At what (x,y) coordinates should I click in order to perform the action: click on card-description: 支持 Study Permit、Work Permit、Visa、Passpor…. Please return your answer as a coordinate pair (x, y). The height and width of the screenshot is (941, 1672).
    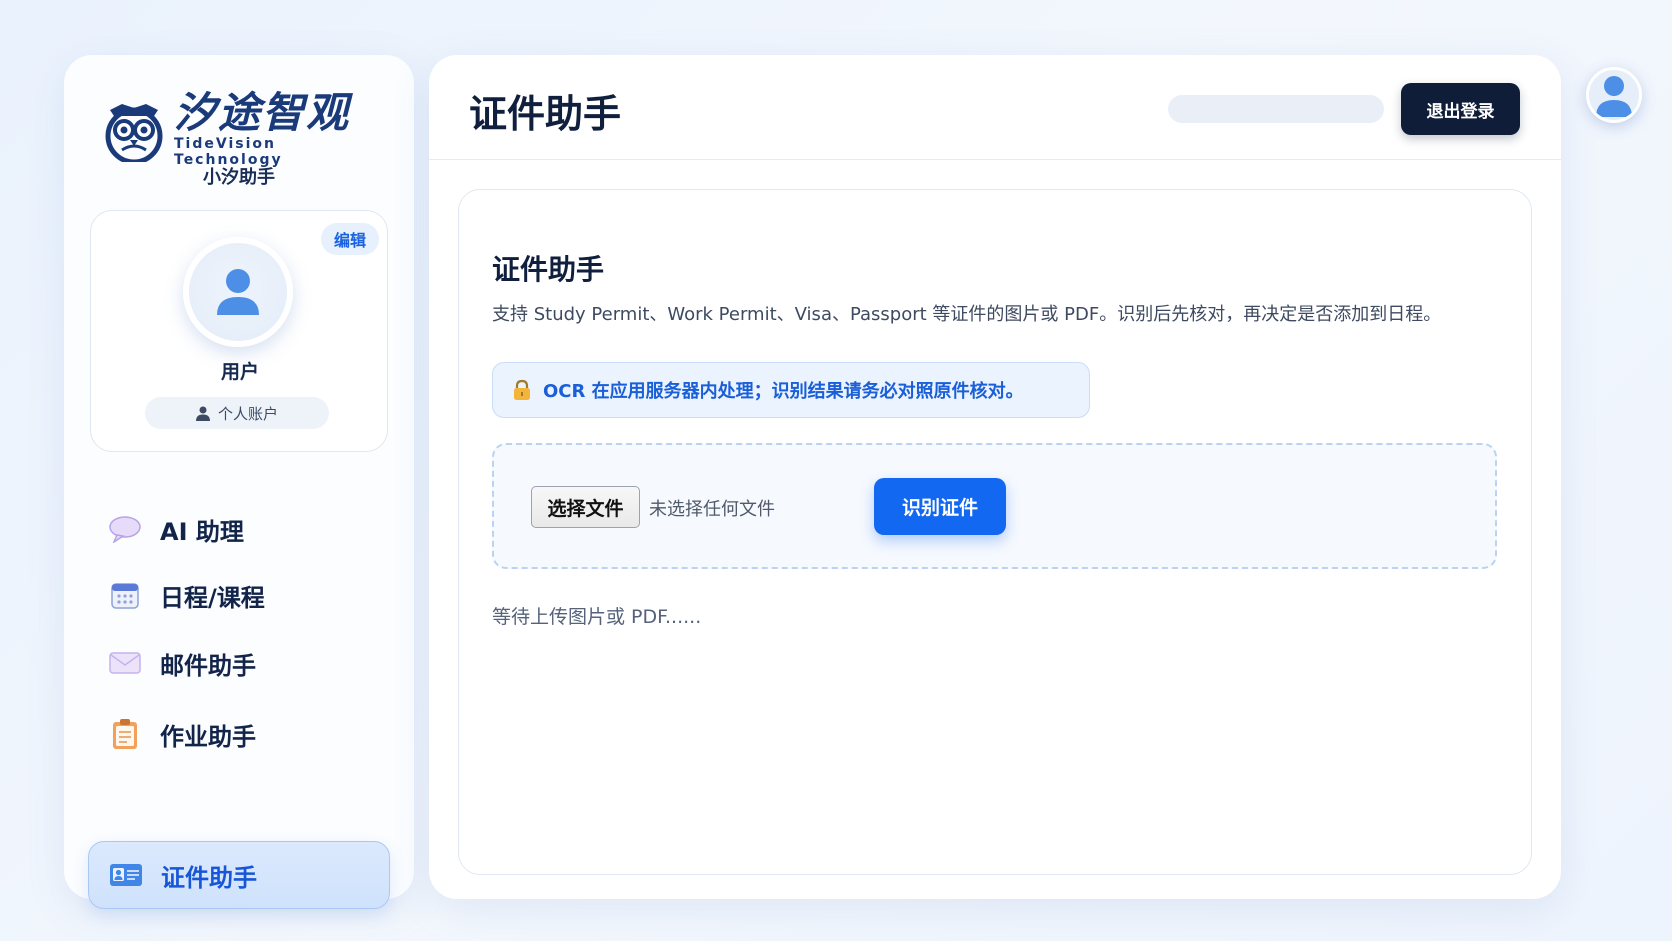
    Looking at the image, I should click on (967, 314).